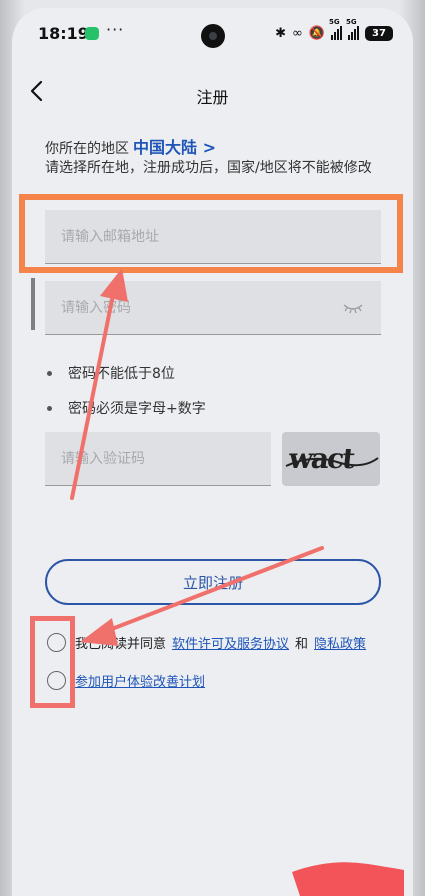  I want to click on signal-icon-1: 5G, so click(335, 29).